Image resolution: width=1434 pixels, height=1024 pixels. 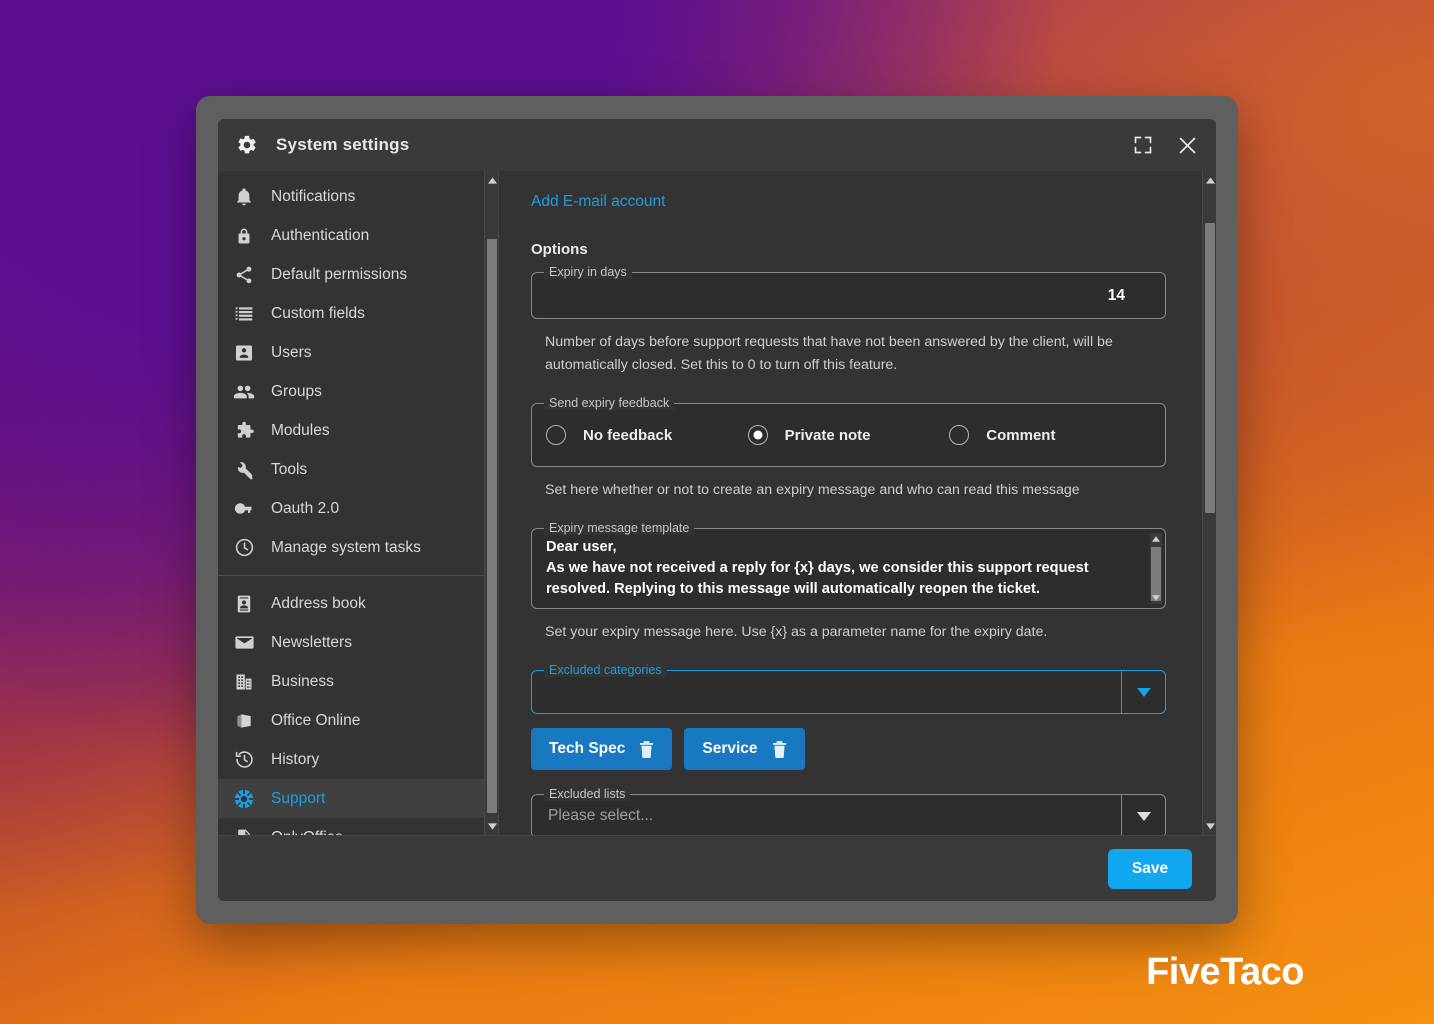 What do you see at coordinates (848, 295) in the screenshot?
I see `expiry-in-days-input: 14` at bounding box center [848, 295].